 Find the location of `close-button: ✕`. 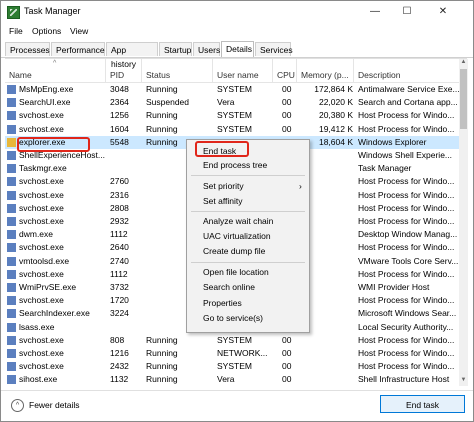

close-button: ✕ is located at coordinates (443, 12).